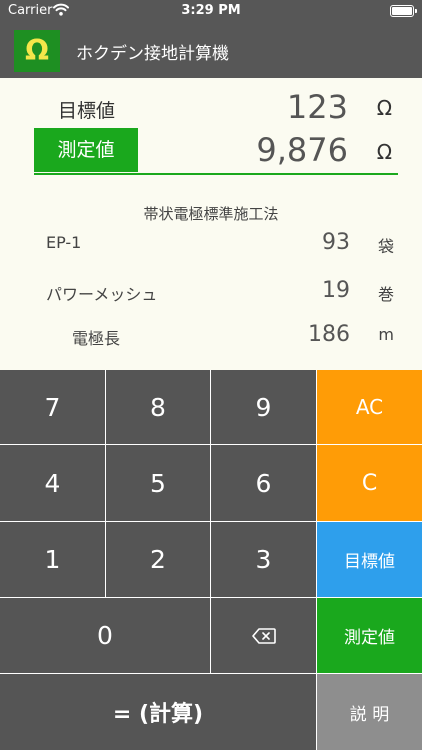 Image resolution: width=422 pixels, height=750 pixels. What do you see at coordinates (369, 635) in the screenshot?
I see `set-measured-button: 測定値` at bounding box center [369, 635].